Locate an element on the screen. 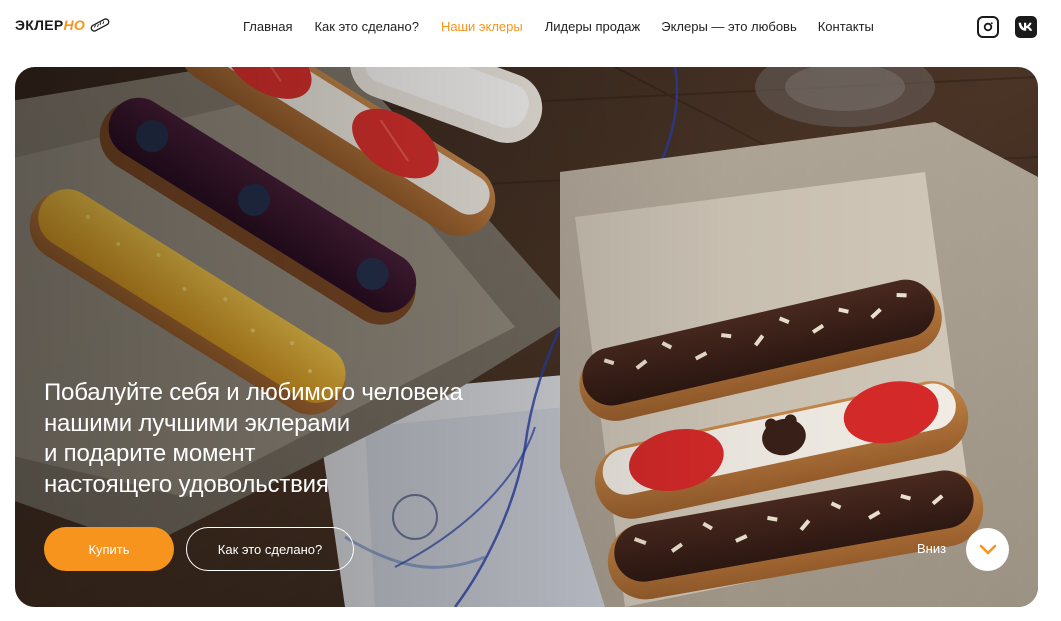 This screenshot has width=1061, height=621. social-instagram is located at coordinates (988, 27).